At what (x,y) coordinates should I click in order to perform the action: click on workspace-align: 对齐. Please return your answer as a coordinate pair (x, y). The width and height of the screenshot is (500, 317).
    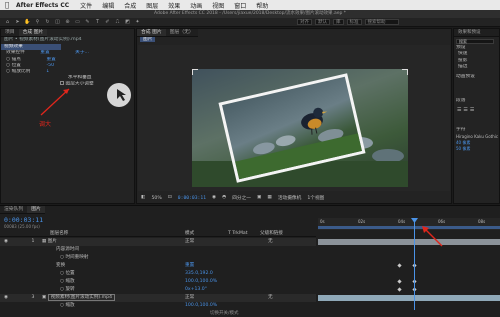
    Looking at the image, I should click on (304, 22).